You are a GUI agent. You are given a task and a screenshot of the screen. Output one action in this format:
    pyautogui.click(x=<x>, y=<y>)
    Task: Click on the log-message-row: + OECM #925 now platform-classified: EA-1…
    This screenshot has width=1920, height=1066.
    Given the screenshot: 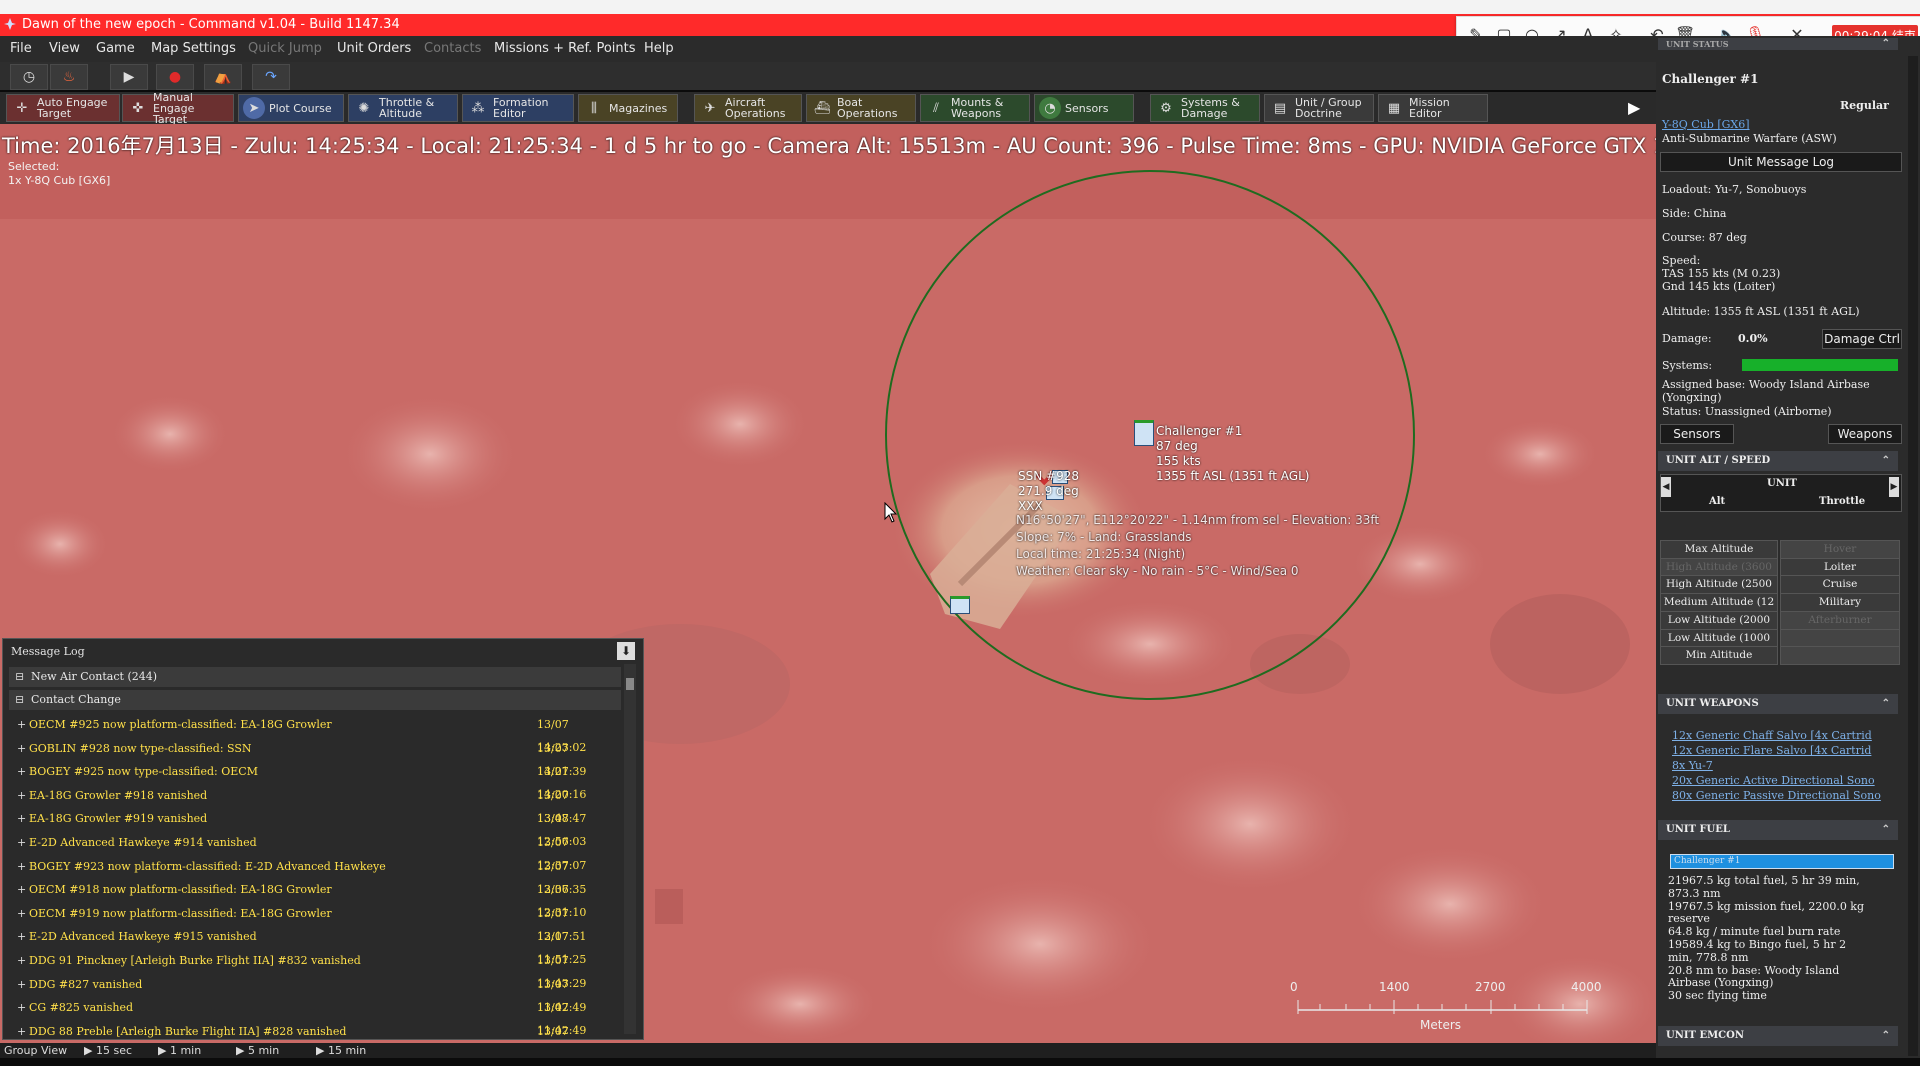 What is the action you would take?
    pyautogui.click(x=315, y=733)
    